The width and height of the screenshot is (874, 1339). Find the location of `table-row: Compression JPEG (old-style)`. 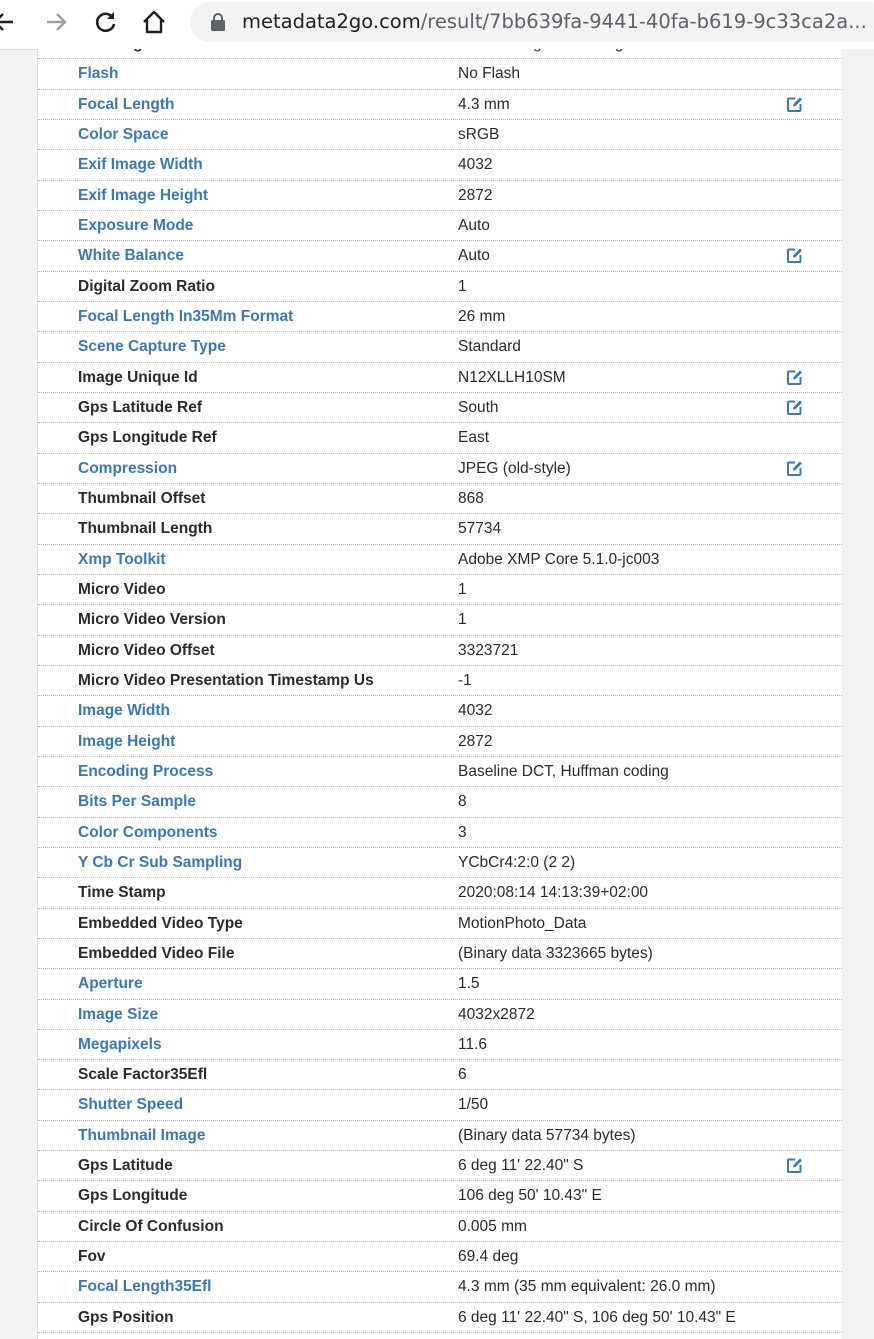

table-row: Compression JPEG (old-style) is located at coordinates (440, 469).